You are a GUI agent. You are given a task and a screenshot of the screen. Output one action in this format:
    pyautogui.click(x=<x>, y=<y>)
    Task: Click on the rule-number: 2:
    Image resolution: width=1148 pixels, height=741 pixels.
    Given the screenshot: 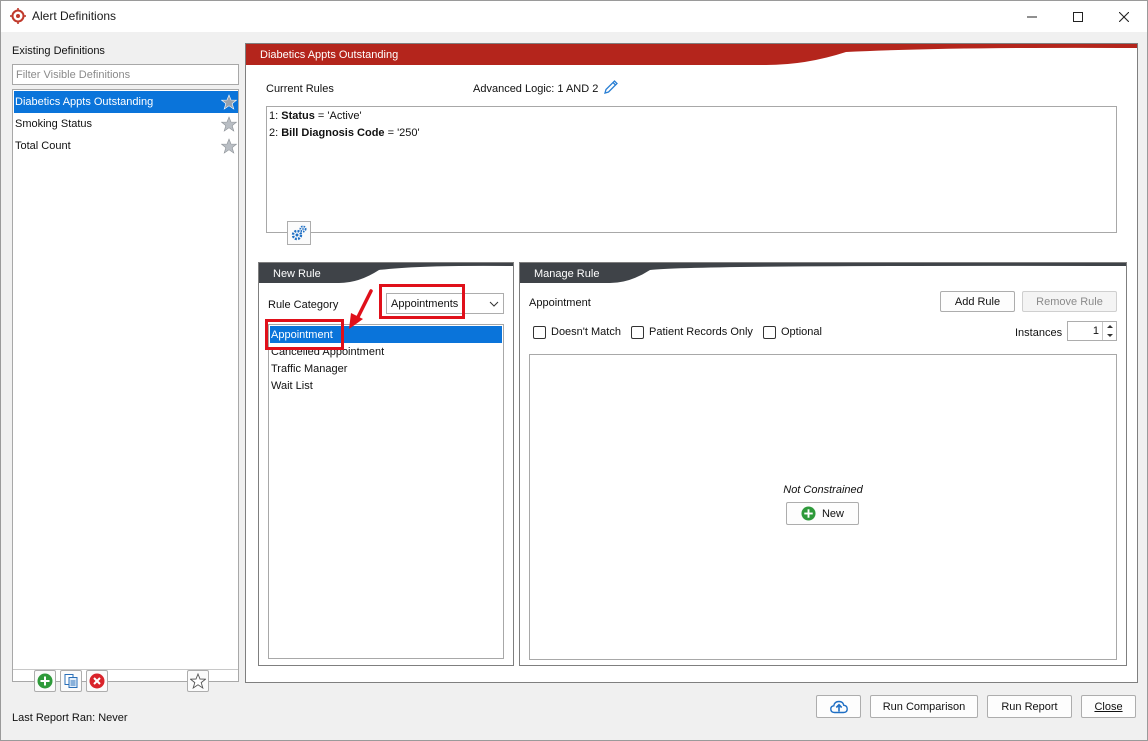 What is the action you would take?
    pyautogui.click(x=275, y=133)
    